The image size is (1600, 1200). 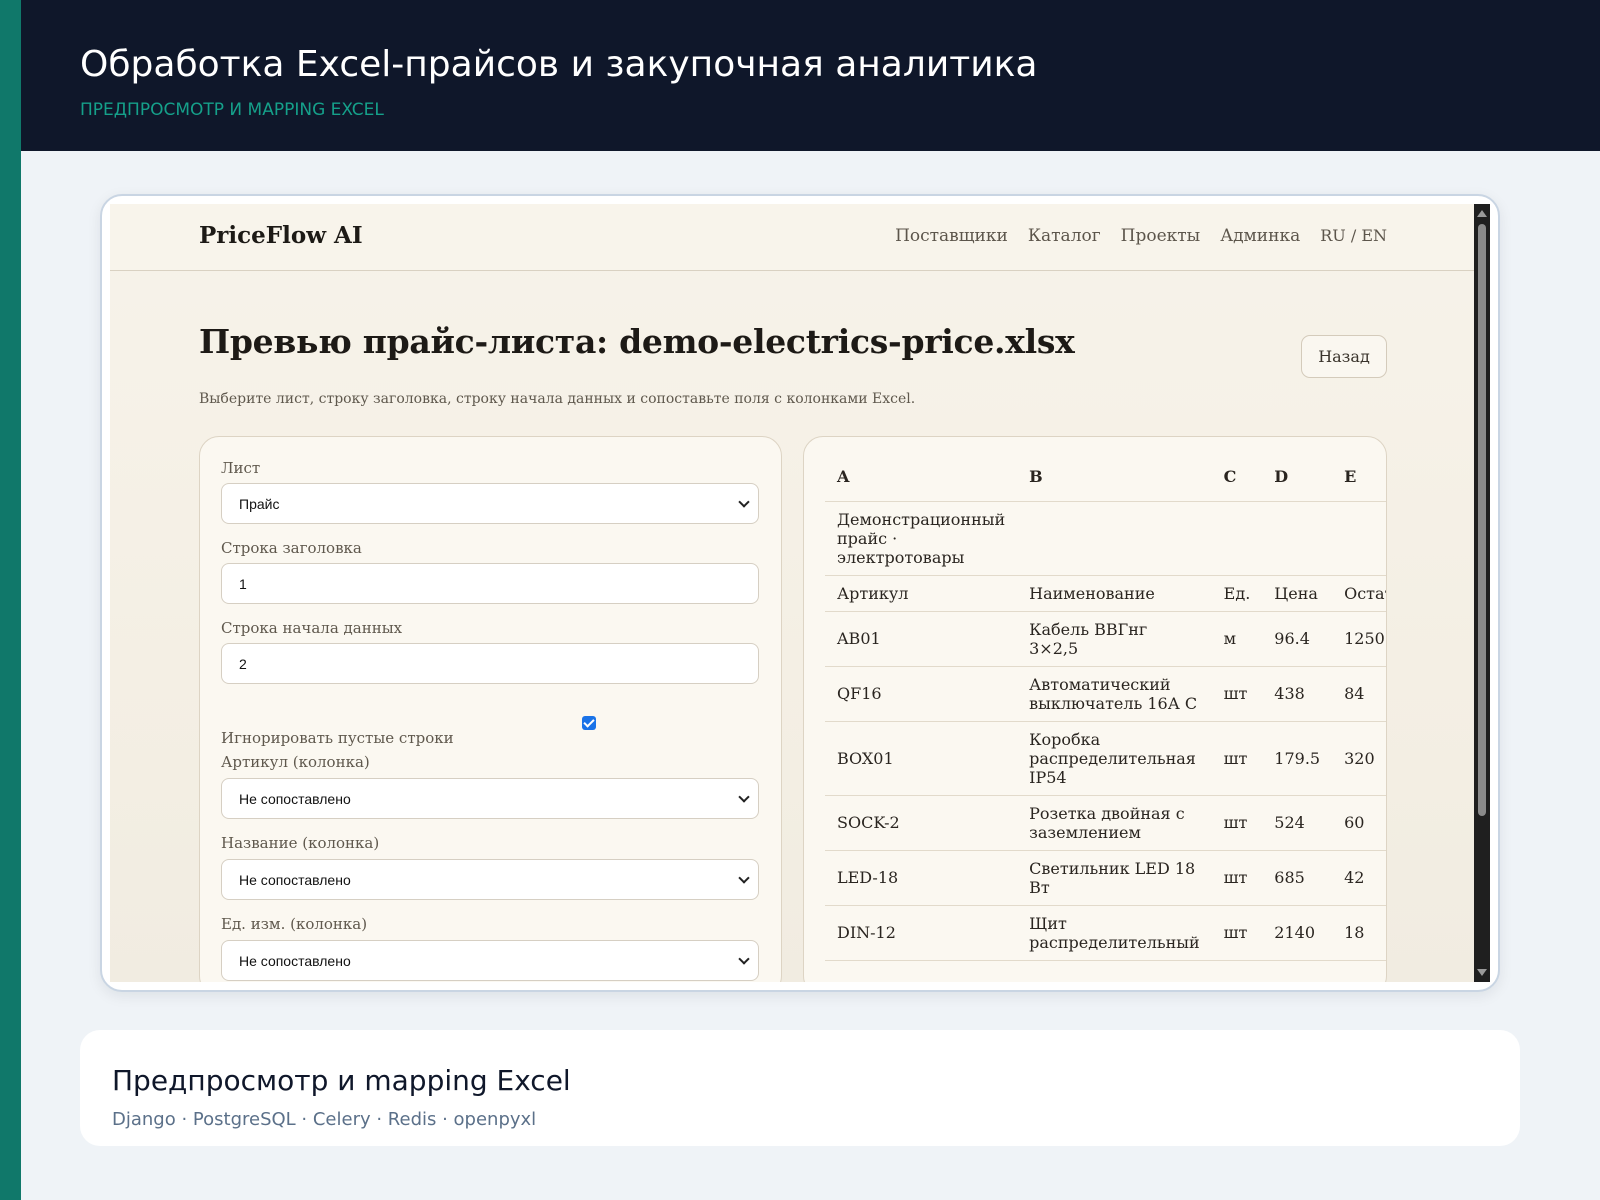 What do you see at coordinates (1359, 639) in the screenshot?
I see `table-cell: 1250` at bounding box center [1359, 639].